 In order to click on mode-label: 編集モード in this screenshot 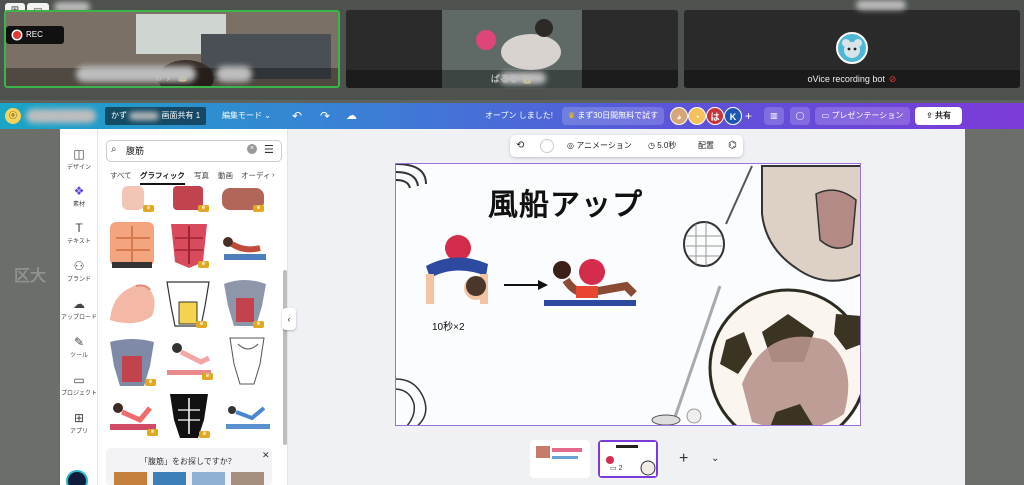, I will do `click(242, 115)`.